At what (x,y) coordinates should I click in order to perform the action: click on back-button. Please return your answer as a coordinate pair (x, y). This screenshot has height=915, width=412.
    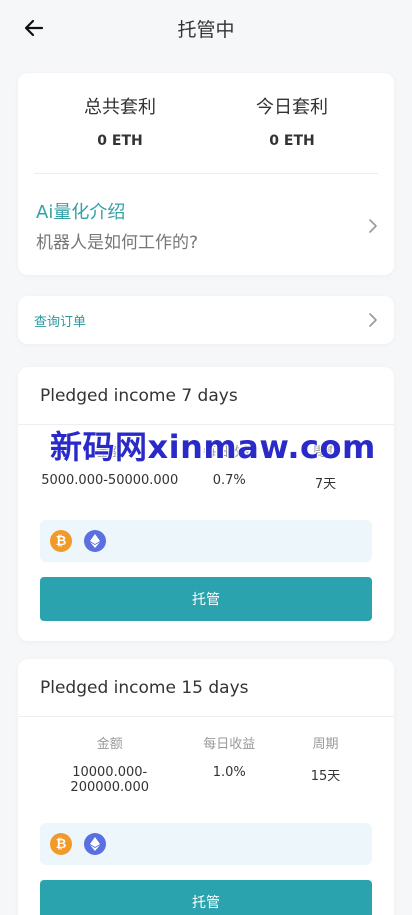
    Looking at the image, I should click on (34, 28).